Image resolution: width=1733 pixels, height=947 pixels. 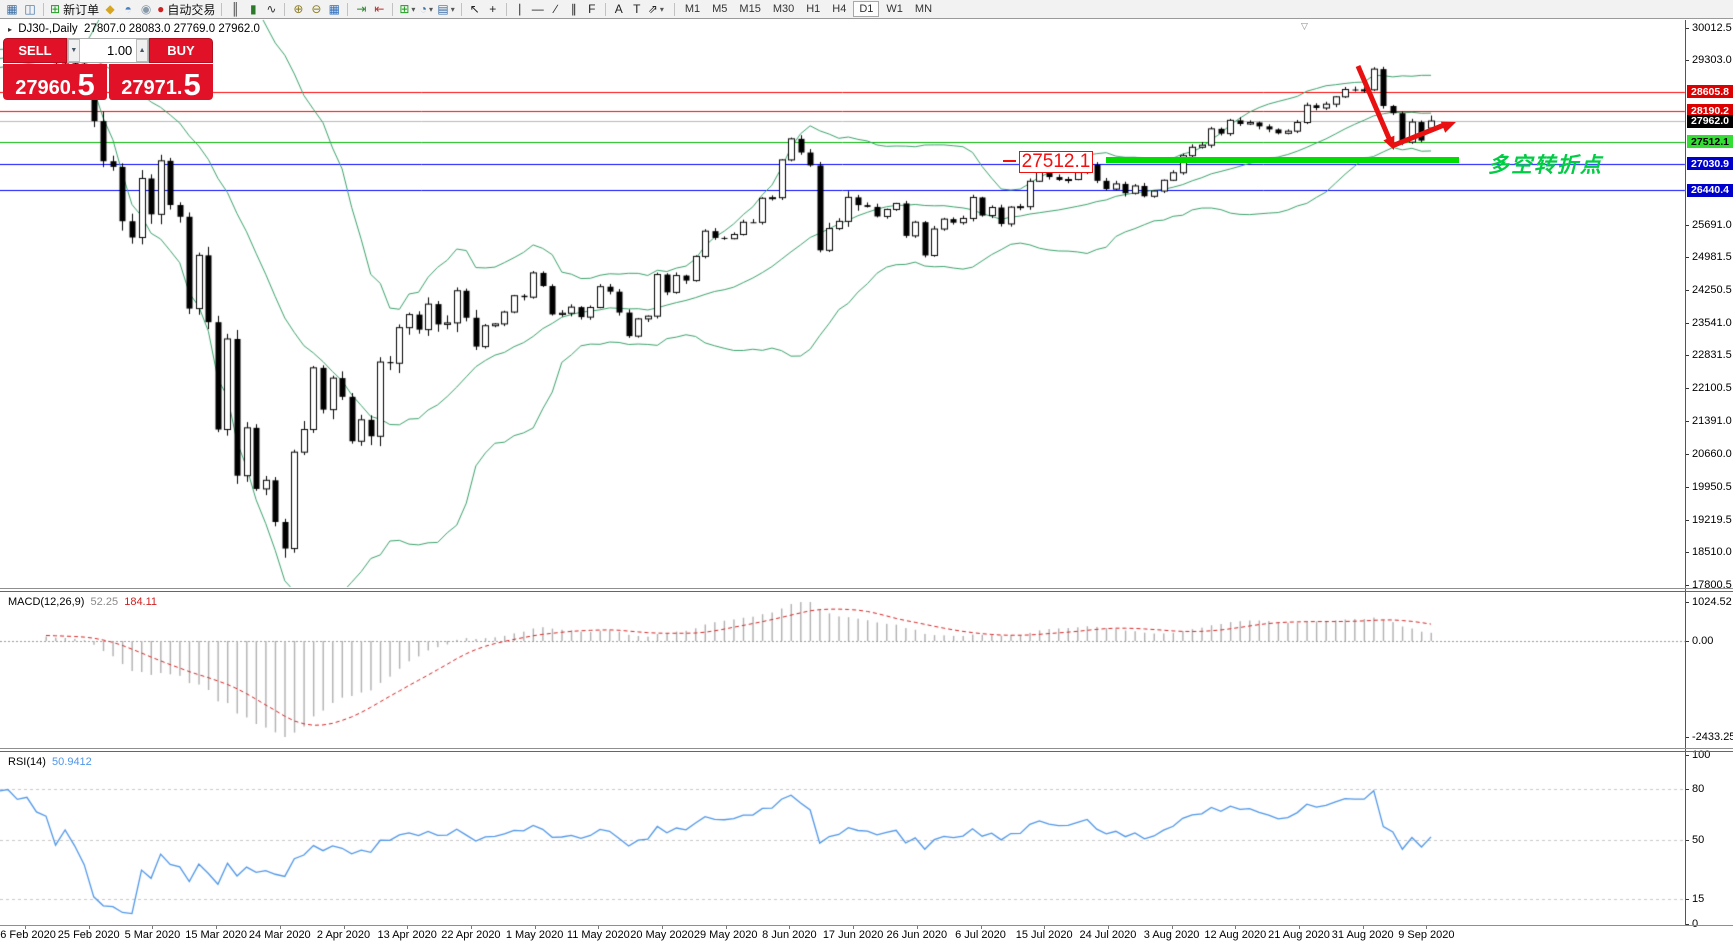 I want to click on trendline-button: ∕, so click(x=556, y=9).